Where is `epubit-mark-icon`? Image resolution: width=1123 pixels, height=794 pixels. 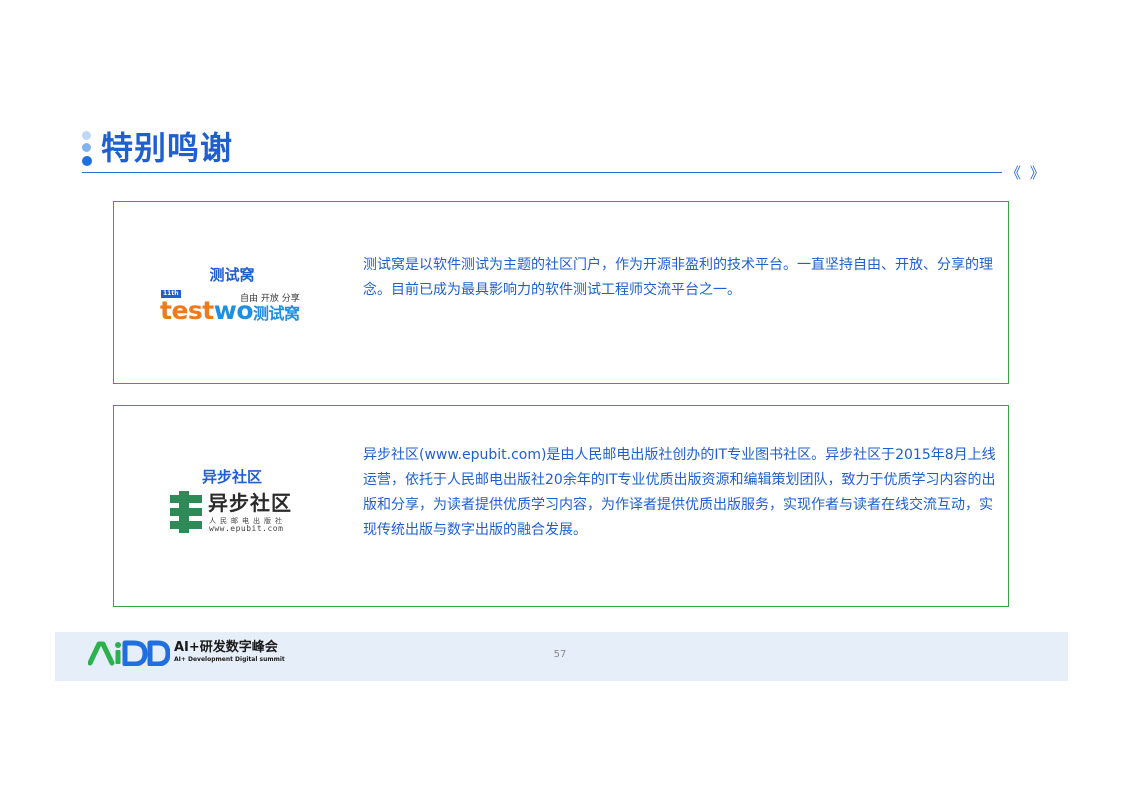 epubit-mark-icon is located at coordinates (186, 512).